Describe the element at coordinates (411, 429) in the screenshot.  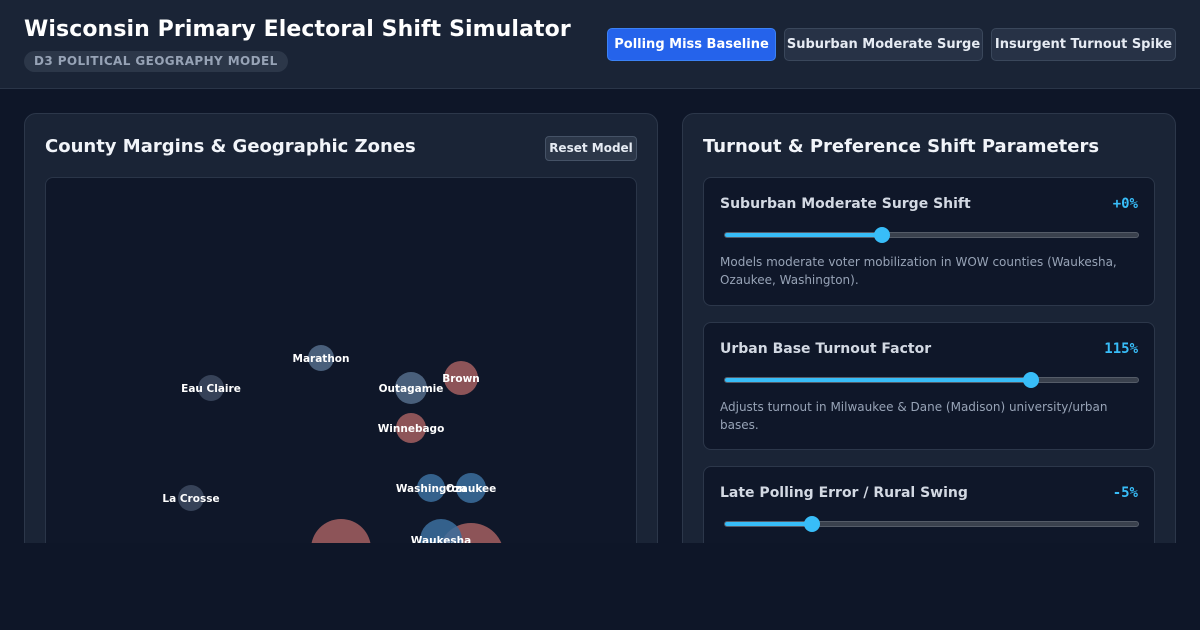
I see `county-label-winnebago: Winnebago` at that location.